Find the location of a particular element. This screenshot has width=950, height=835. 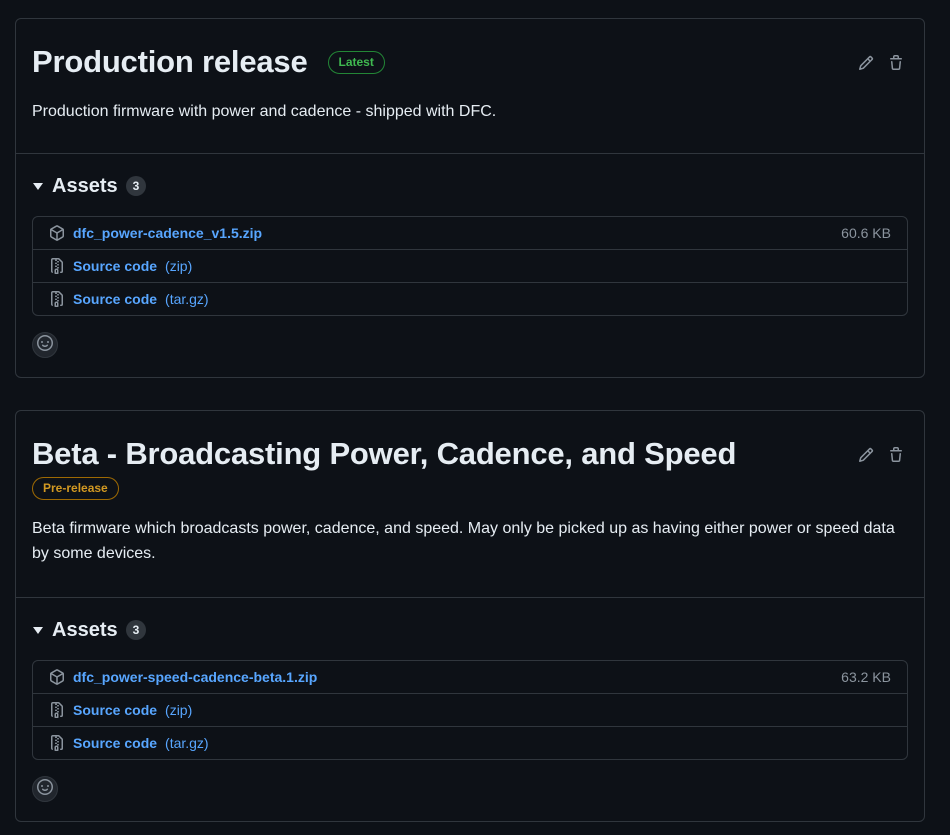

asset-link: dfc_power-cadence_v1.5.zip is located at coordinates (167, 233).